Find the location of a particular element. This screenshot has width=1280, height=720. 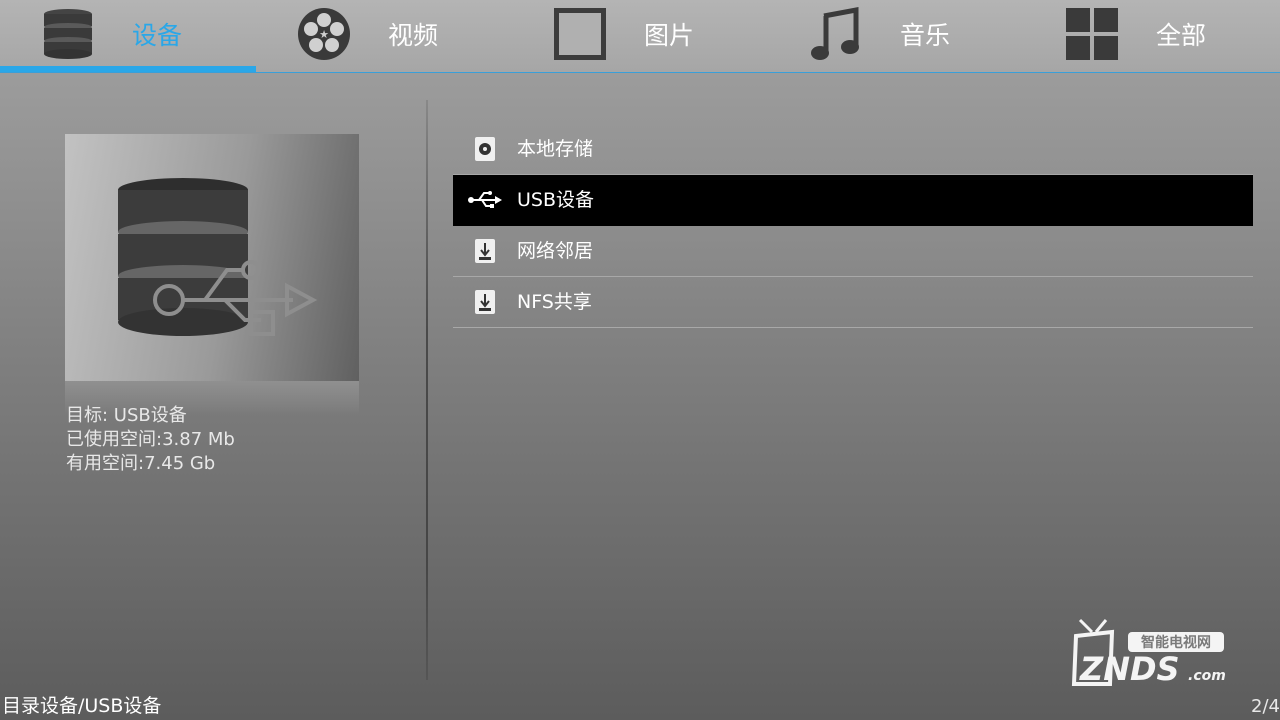

film-reel-icon: ★ is located at coordinates (324, 34).